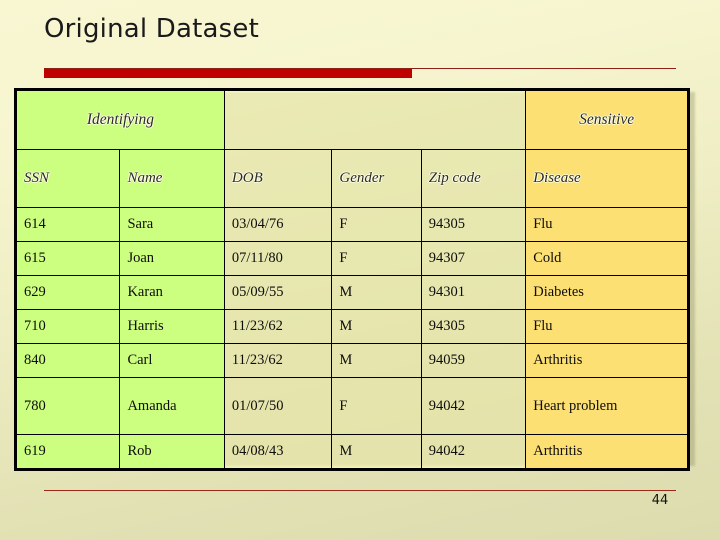 This screenshot has width=720, height=540. What do you see at coordinates (278, 292) in the screenshot?
I see `cell-dob: 05/09/55` at bounding box center [278, 292].